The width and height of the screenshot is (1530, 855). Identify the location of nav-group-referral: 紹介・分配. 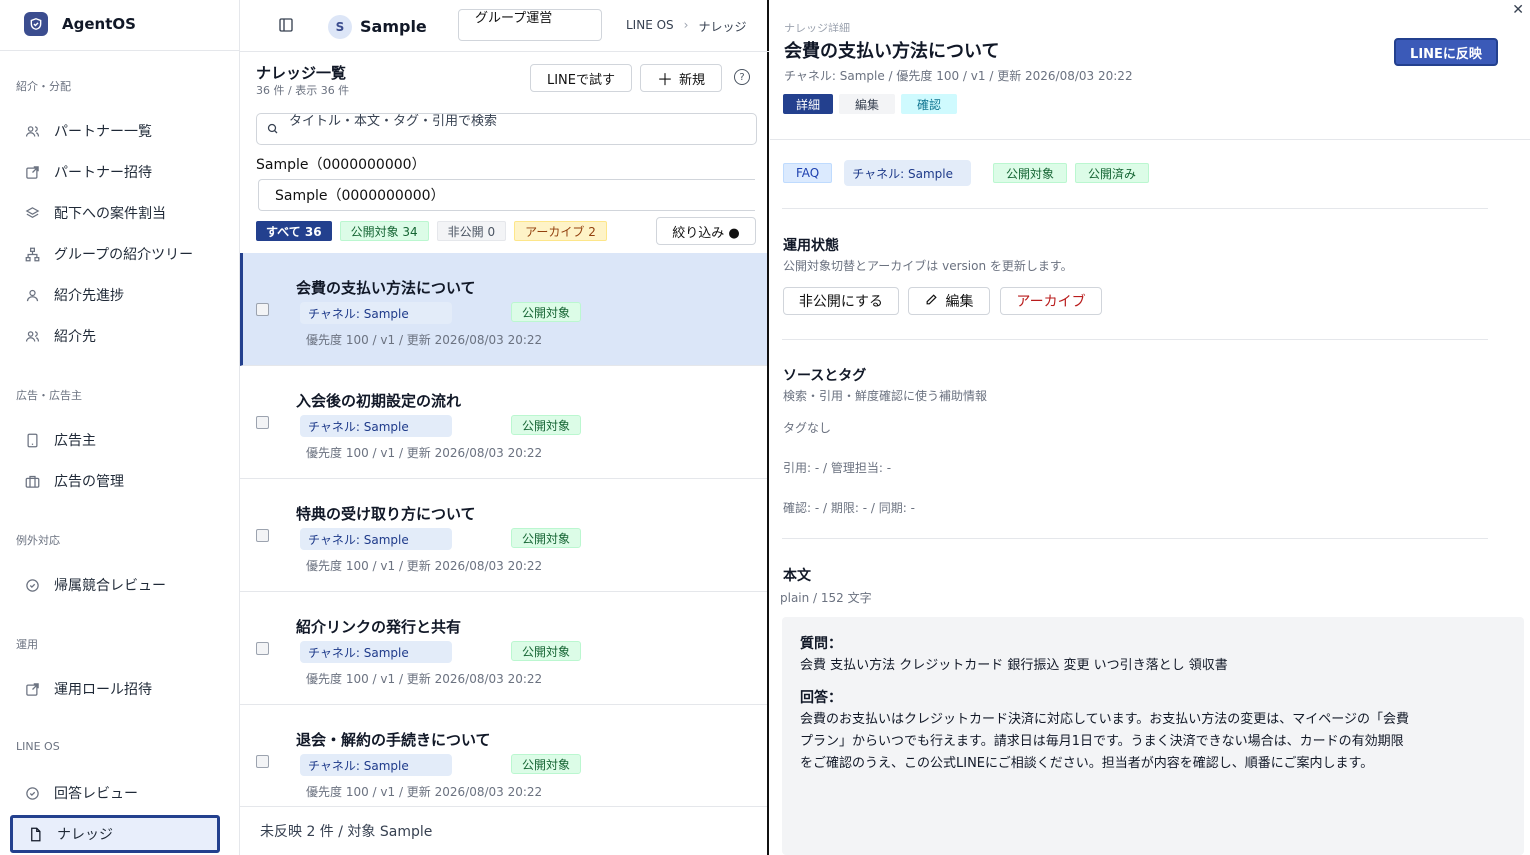
(43, 86).